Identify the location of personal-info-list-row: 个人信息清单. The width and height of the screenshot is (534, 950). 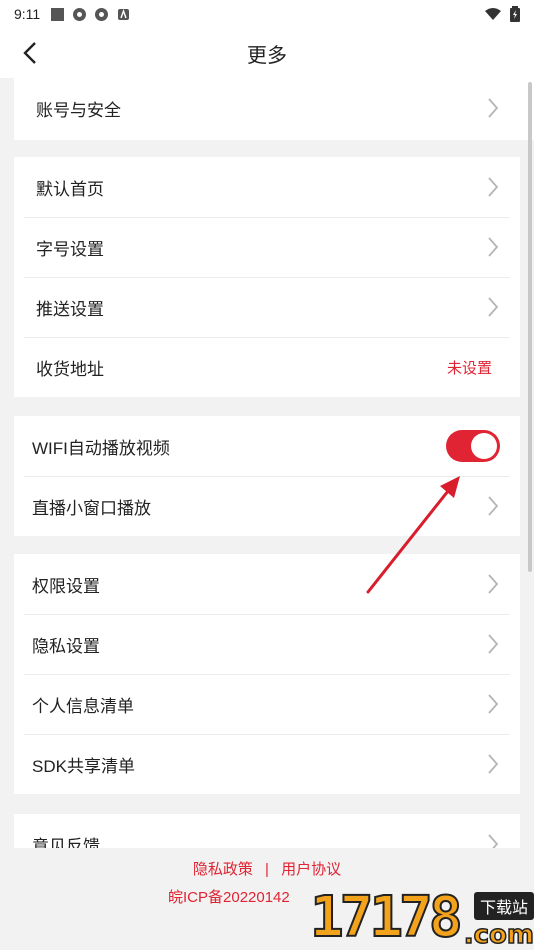
(267, 704).